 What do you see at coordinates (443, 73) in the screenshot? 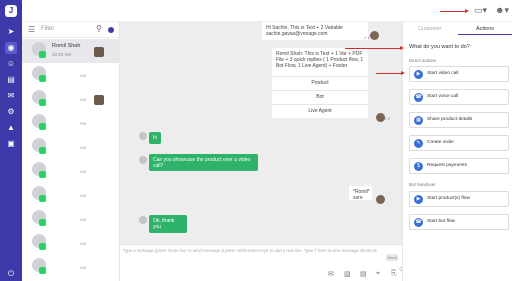
I see `action-label: Start video call` at bounding box center [443, 73].